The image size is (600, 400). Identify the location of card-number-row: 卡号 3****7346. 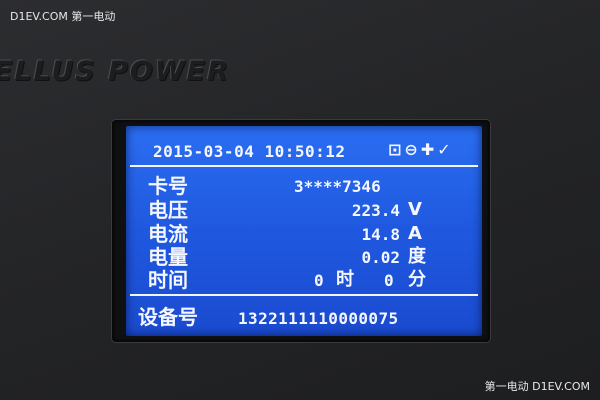
(304, 186).